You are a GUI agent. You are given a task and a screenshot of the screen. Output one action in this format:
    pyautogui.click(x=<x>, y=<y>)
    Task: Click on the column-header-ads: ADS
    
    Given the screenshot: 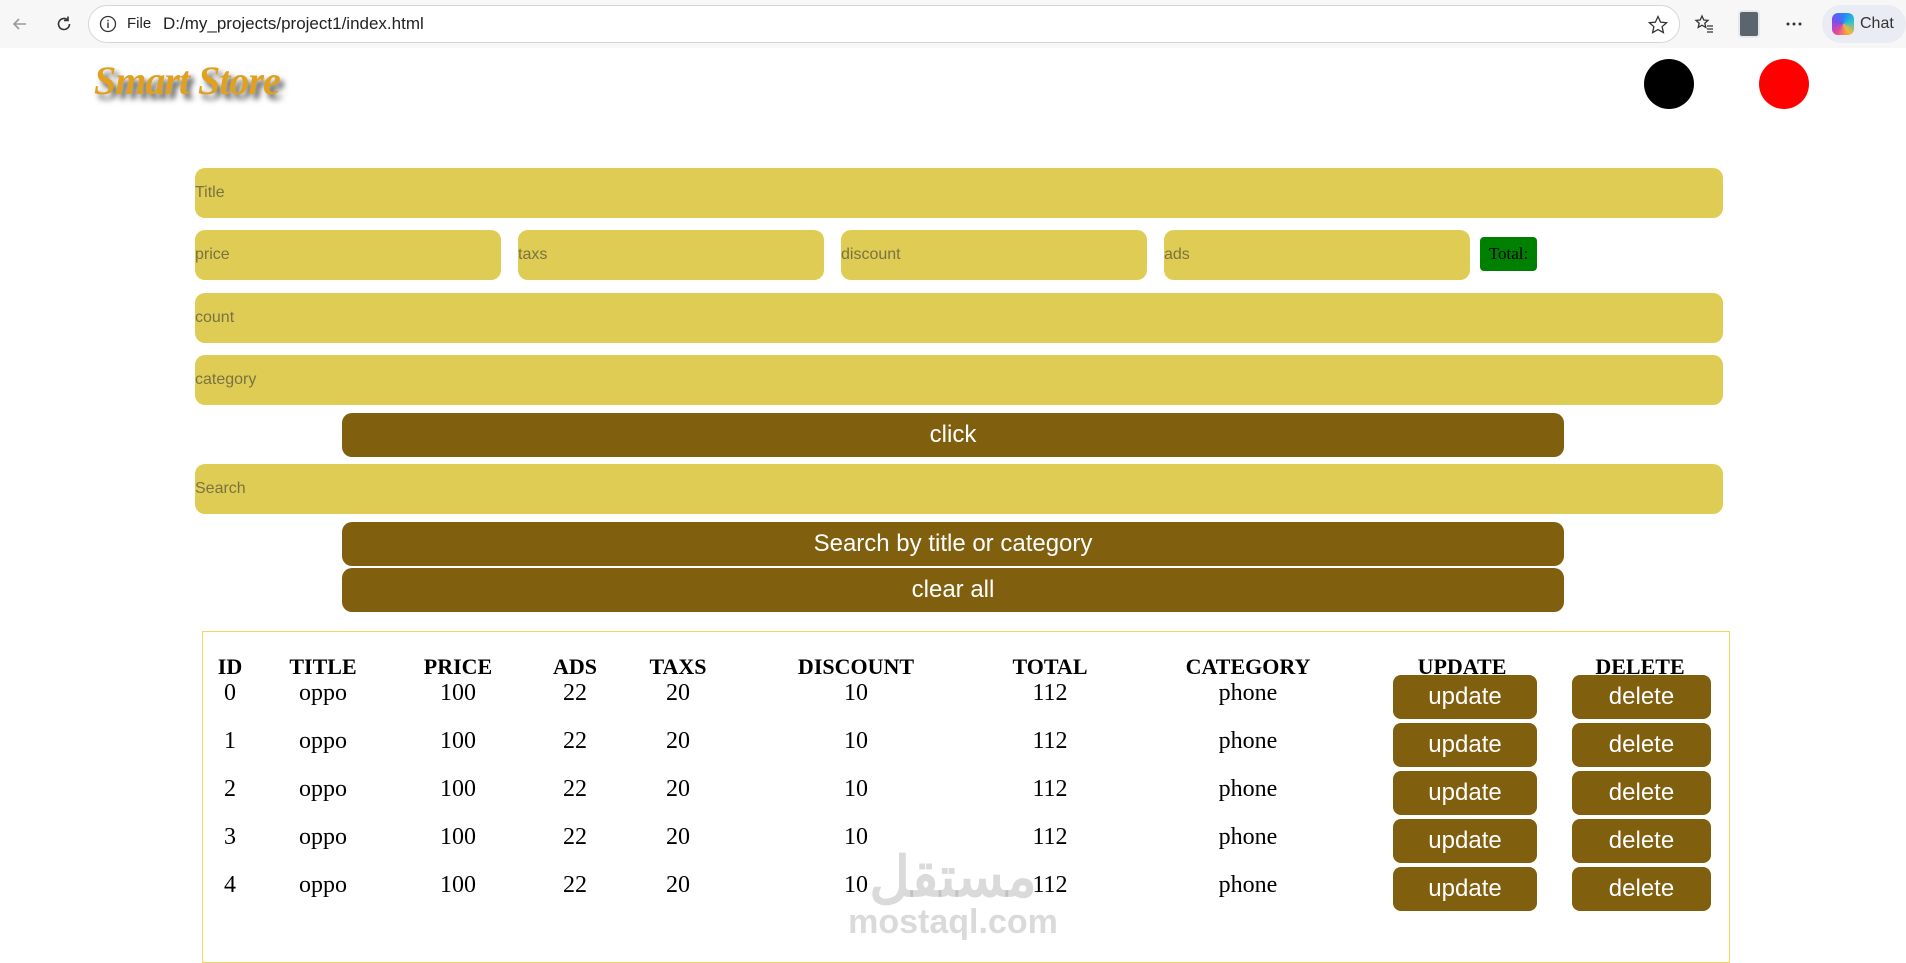 What is the action you would take?
    pyautogui.click(x=575, y=666)
    